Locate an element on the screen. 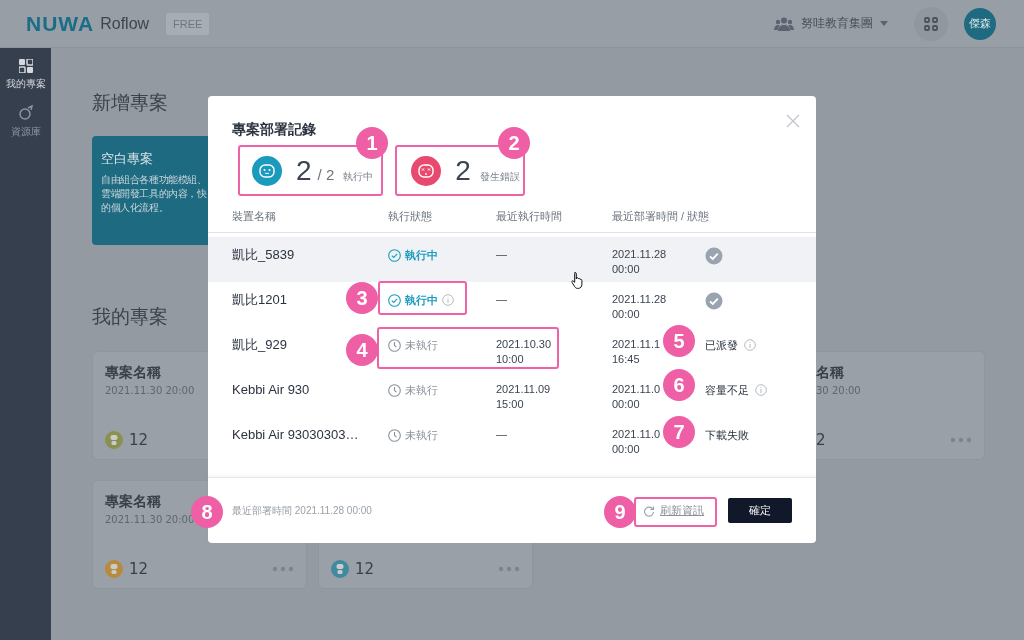 The width and height of the screenshot is (1024, 640). device-name: 凱比1201 is located at coordinates (259, 300).